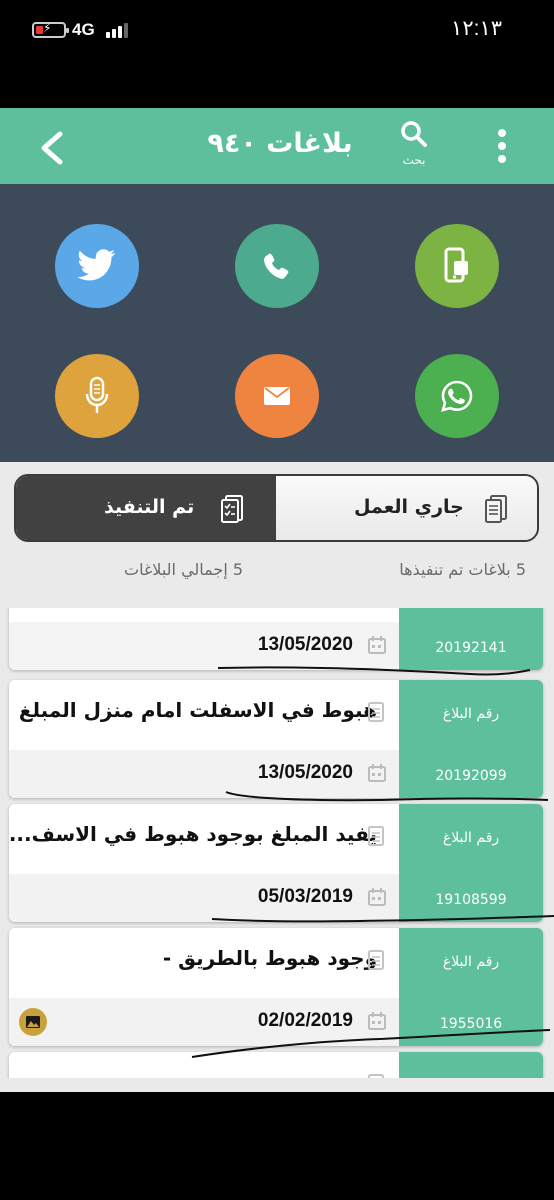 The image size is (554, 1200). Describe the element at coordinates (149, 507) in the screenshot. I see `tab-done-label: تم التنفيذ` at that location.